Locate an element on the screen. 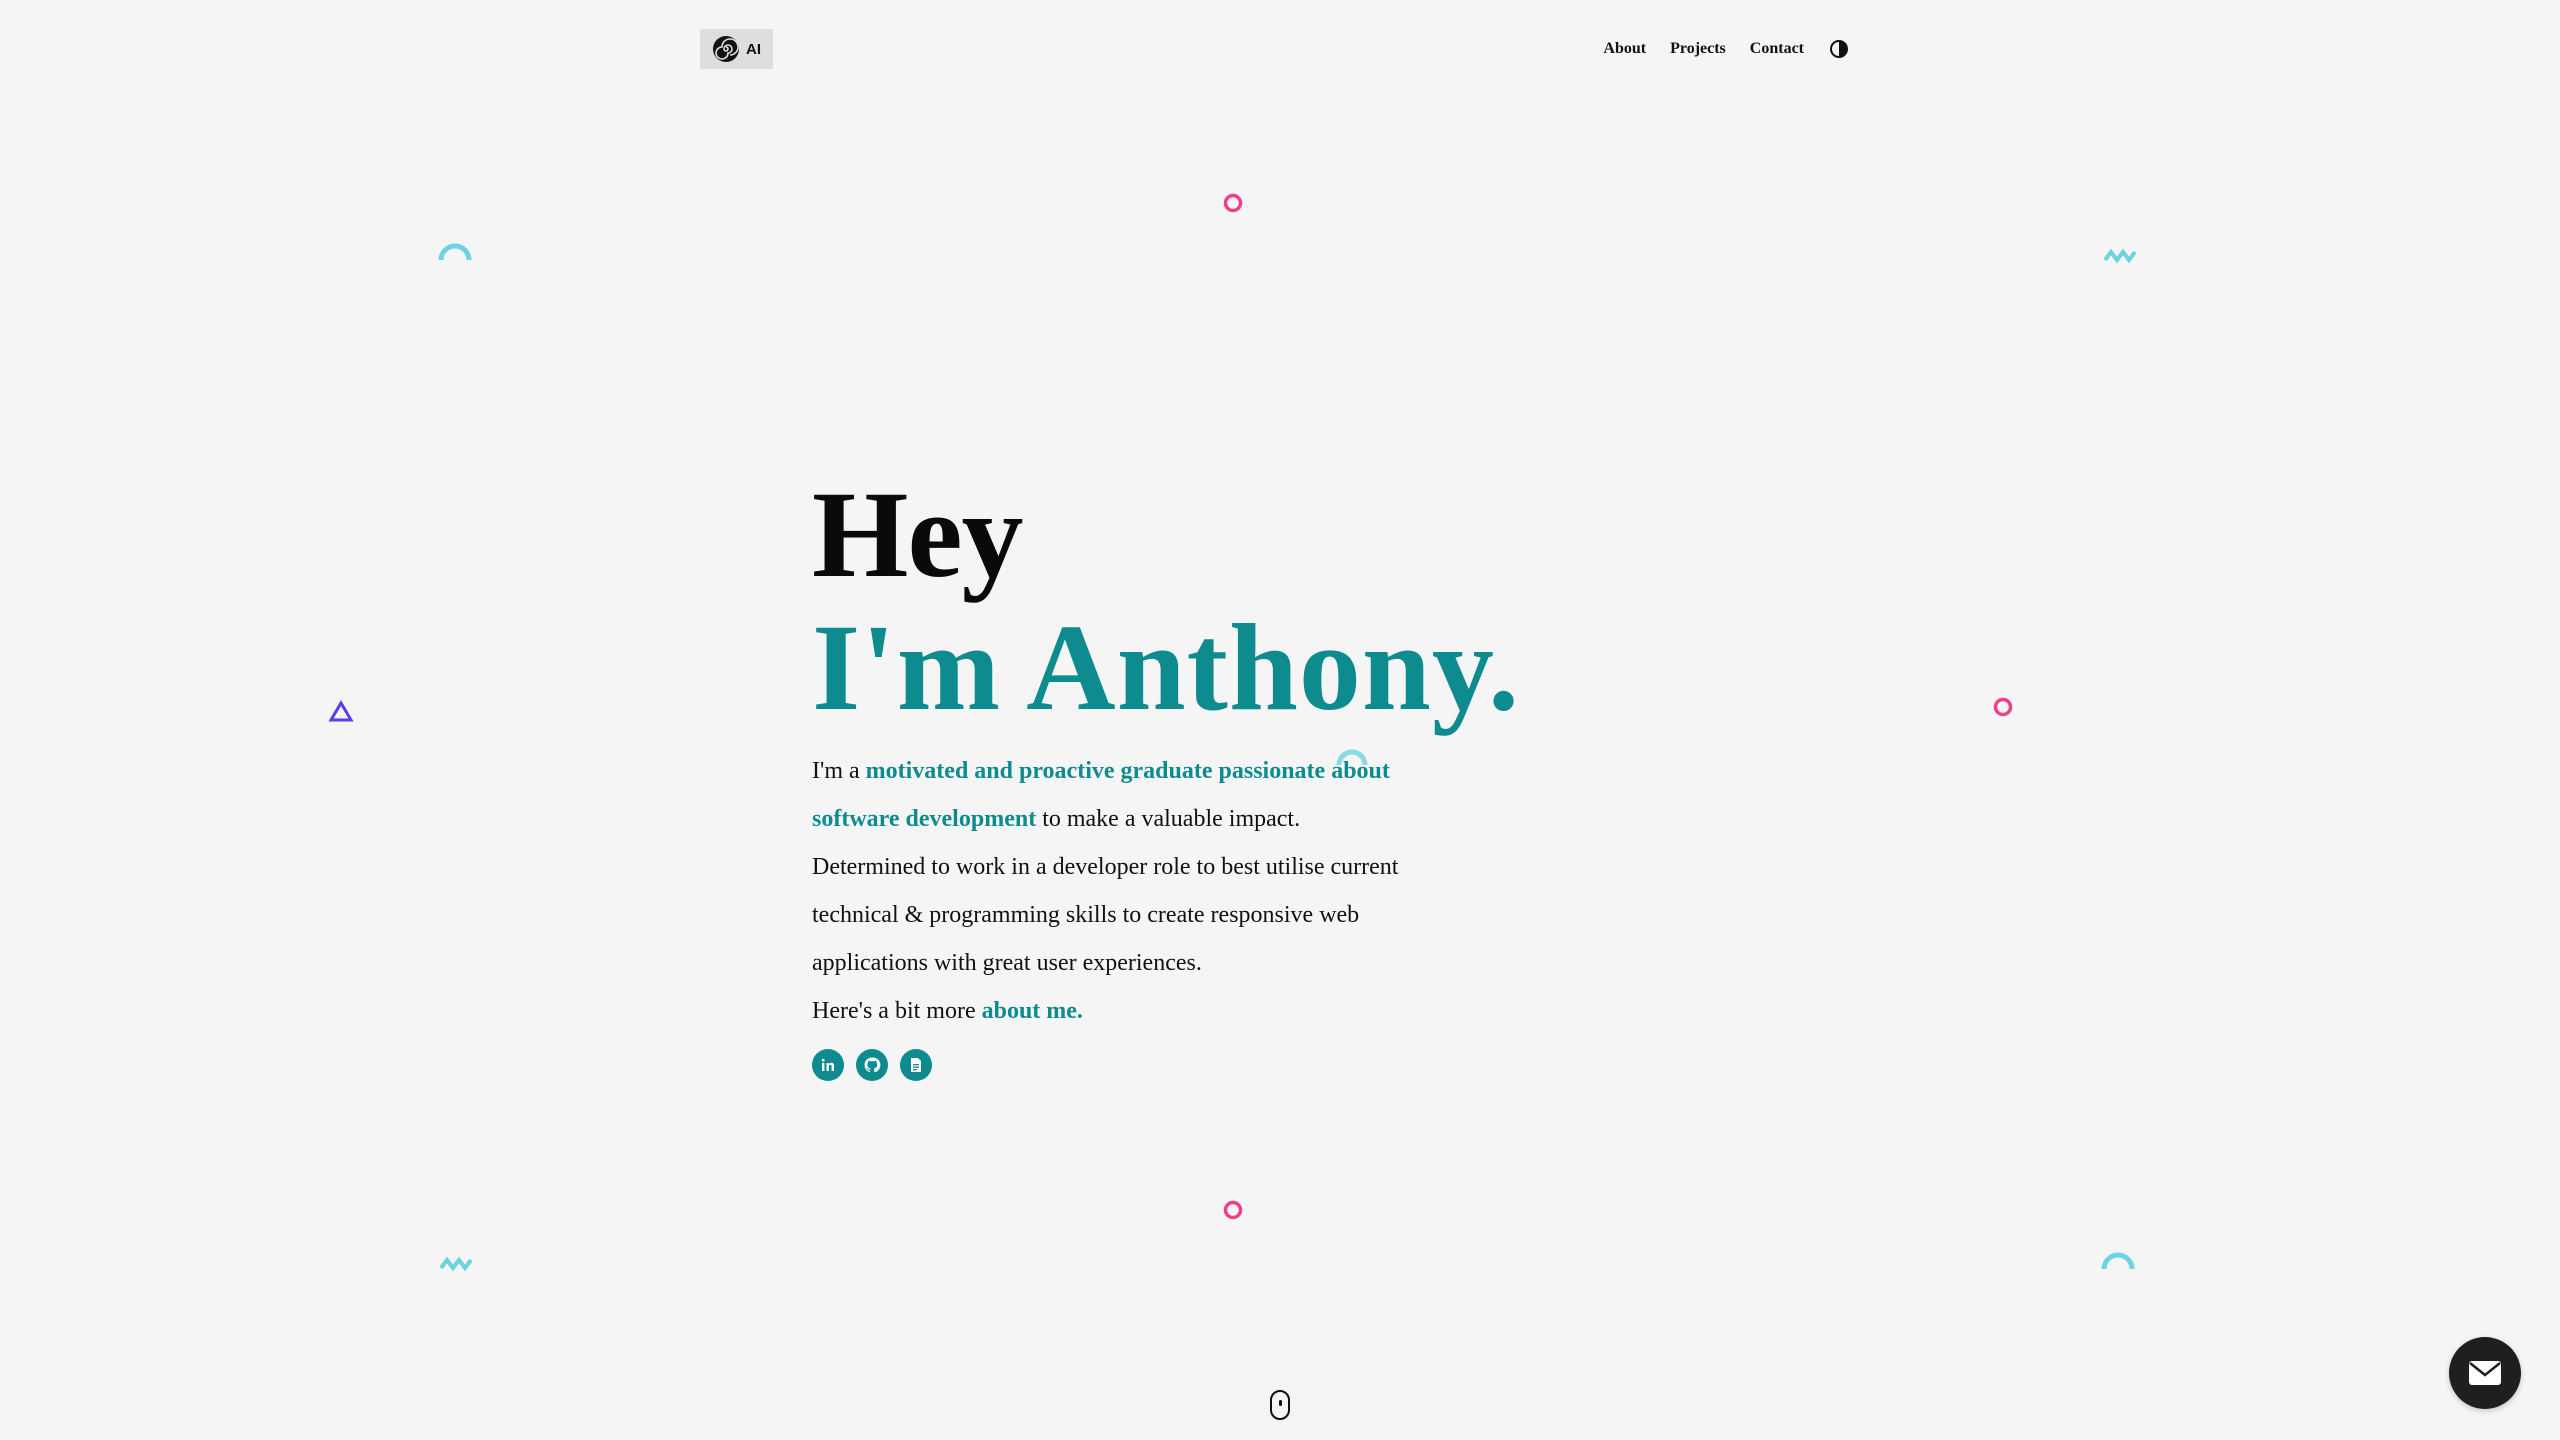  nav-projects: Projects is located at coordinates (1698, 49).